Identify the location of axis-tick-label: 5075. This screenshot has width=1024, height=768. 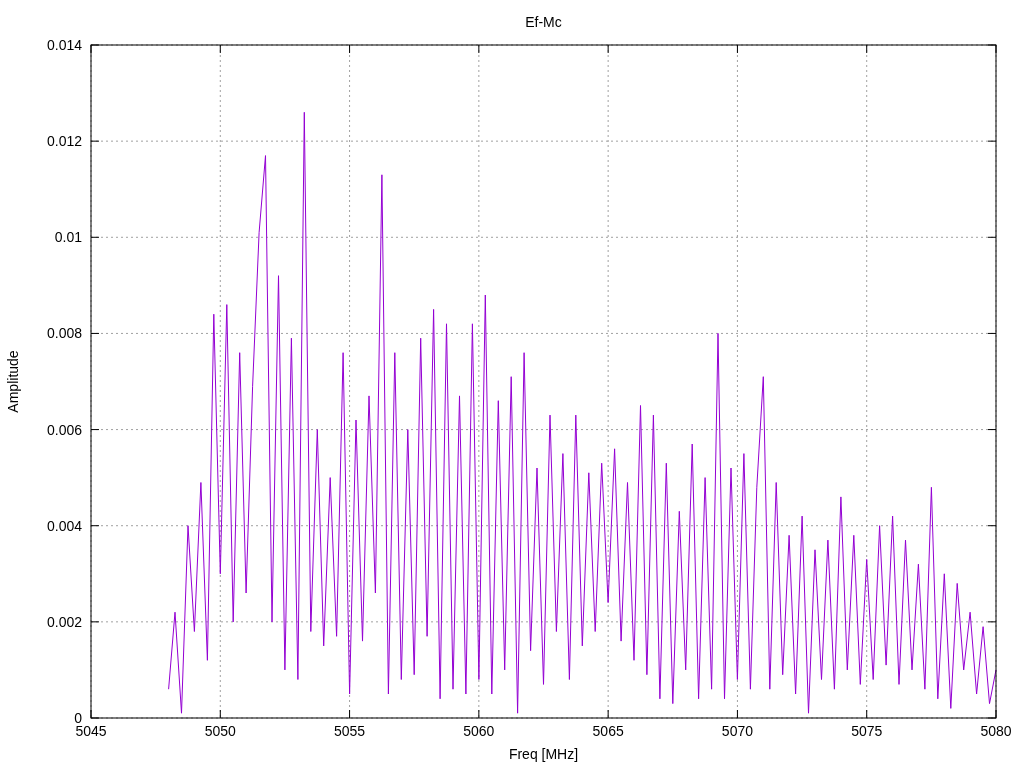
(867, 731).